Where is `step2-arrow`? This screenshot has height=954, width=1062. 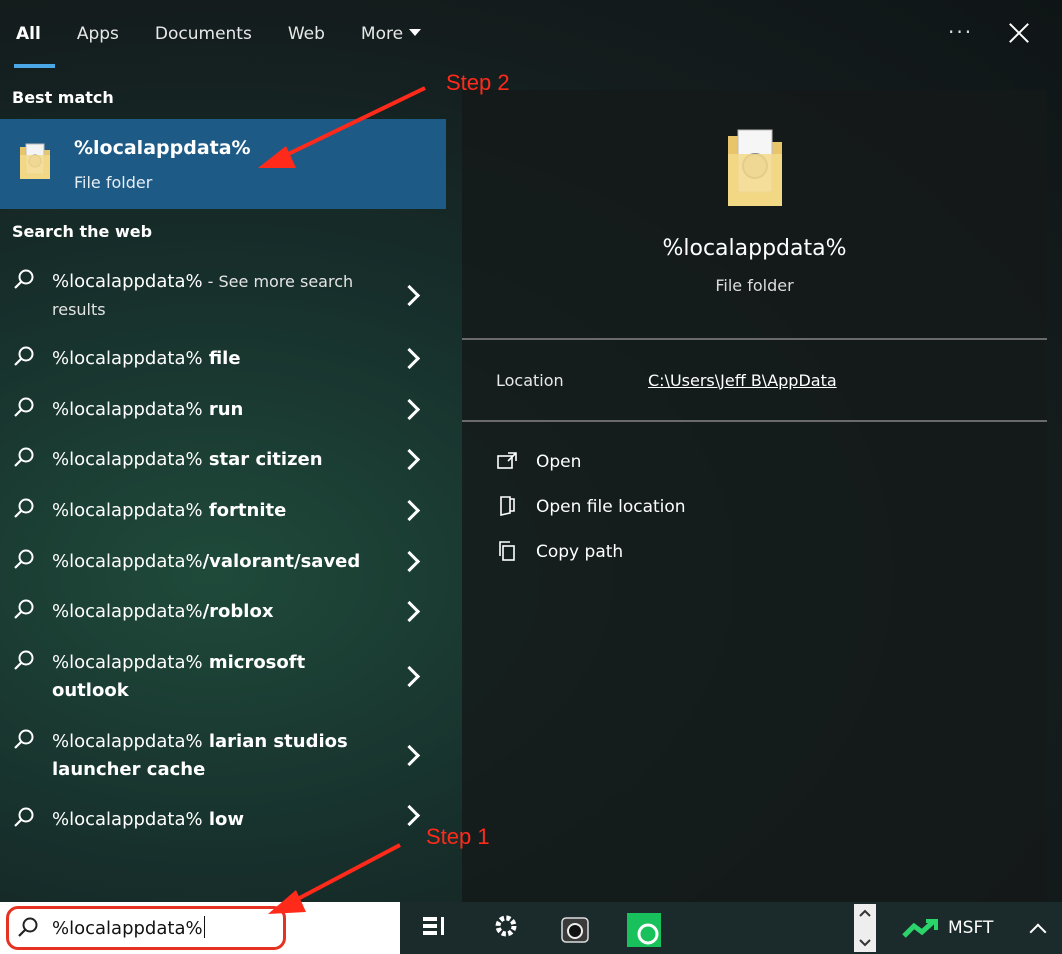 step2-arrow is located at coordinates (352, 123).